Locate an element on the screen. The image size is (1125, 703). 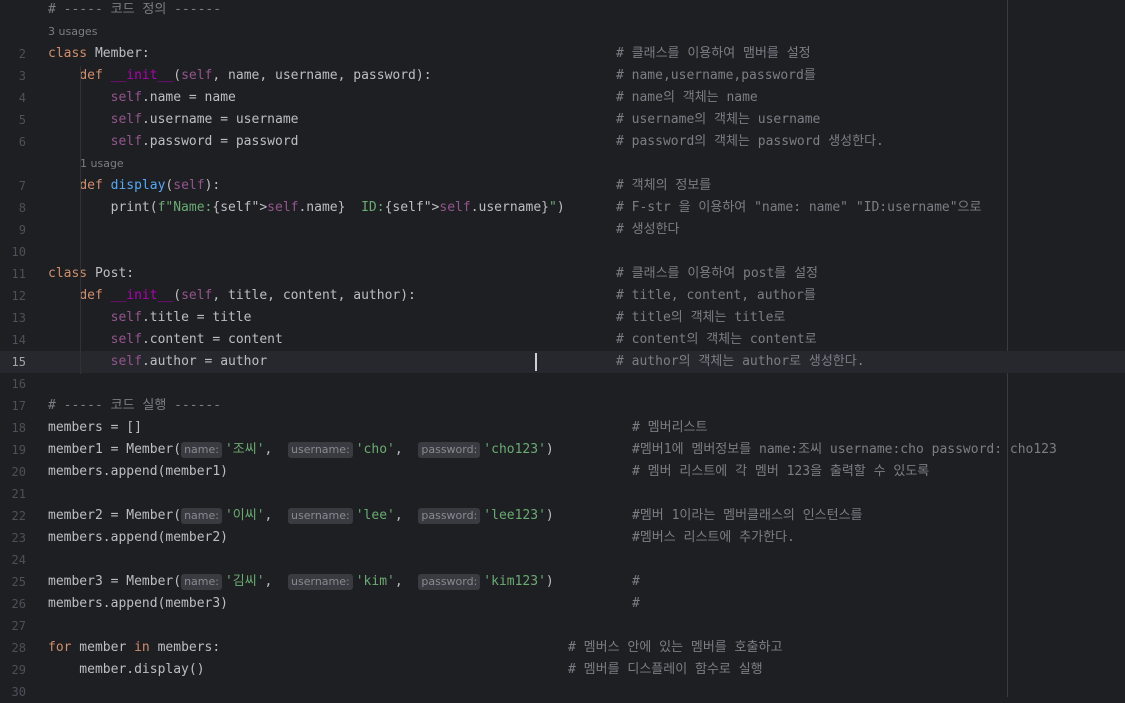
code-line: 30 is located at coordinates (562, 692).